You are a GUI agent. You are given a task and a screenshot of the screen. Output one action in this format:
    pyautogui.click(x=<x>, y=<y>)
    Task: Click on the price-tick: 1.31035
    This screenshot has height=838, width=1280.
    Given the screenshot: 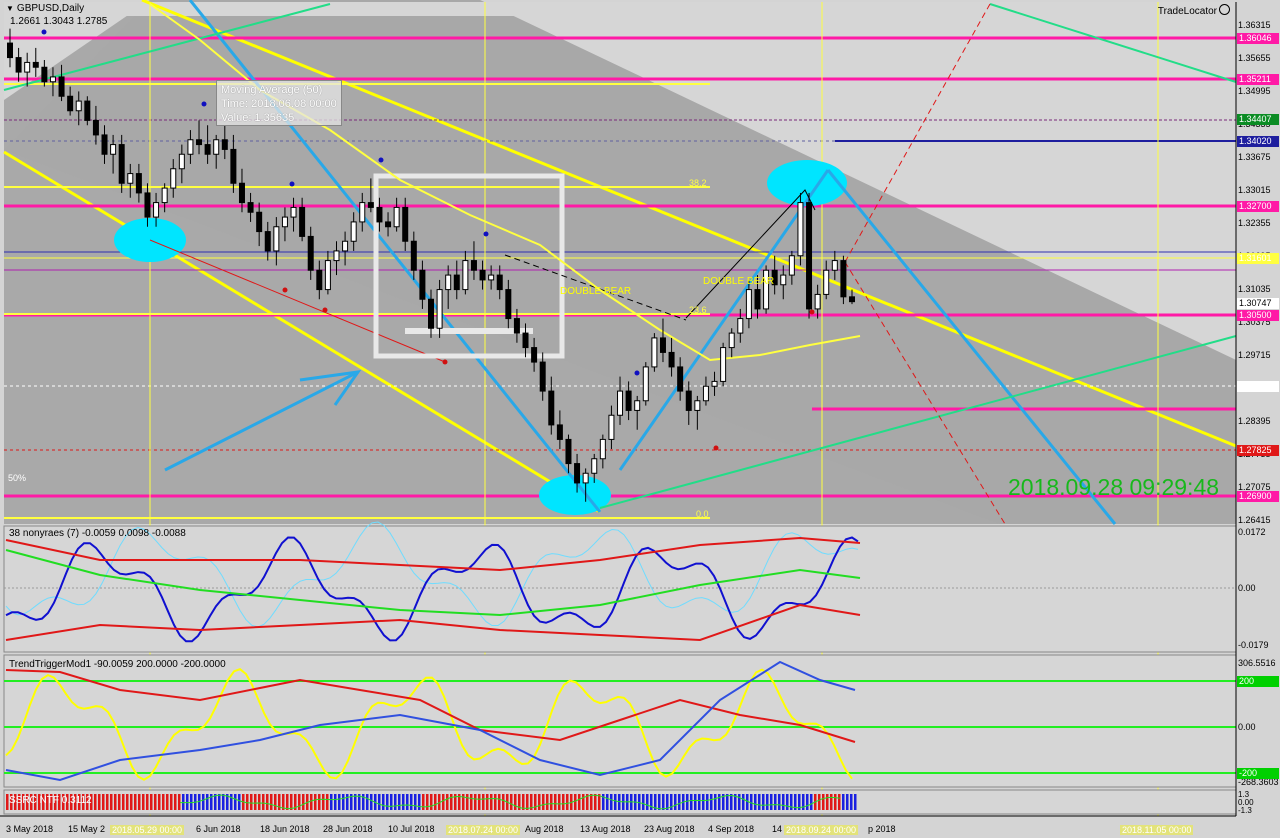 What is the action you would take?
    pyautogui.click(x=1254, y=289)
    